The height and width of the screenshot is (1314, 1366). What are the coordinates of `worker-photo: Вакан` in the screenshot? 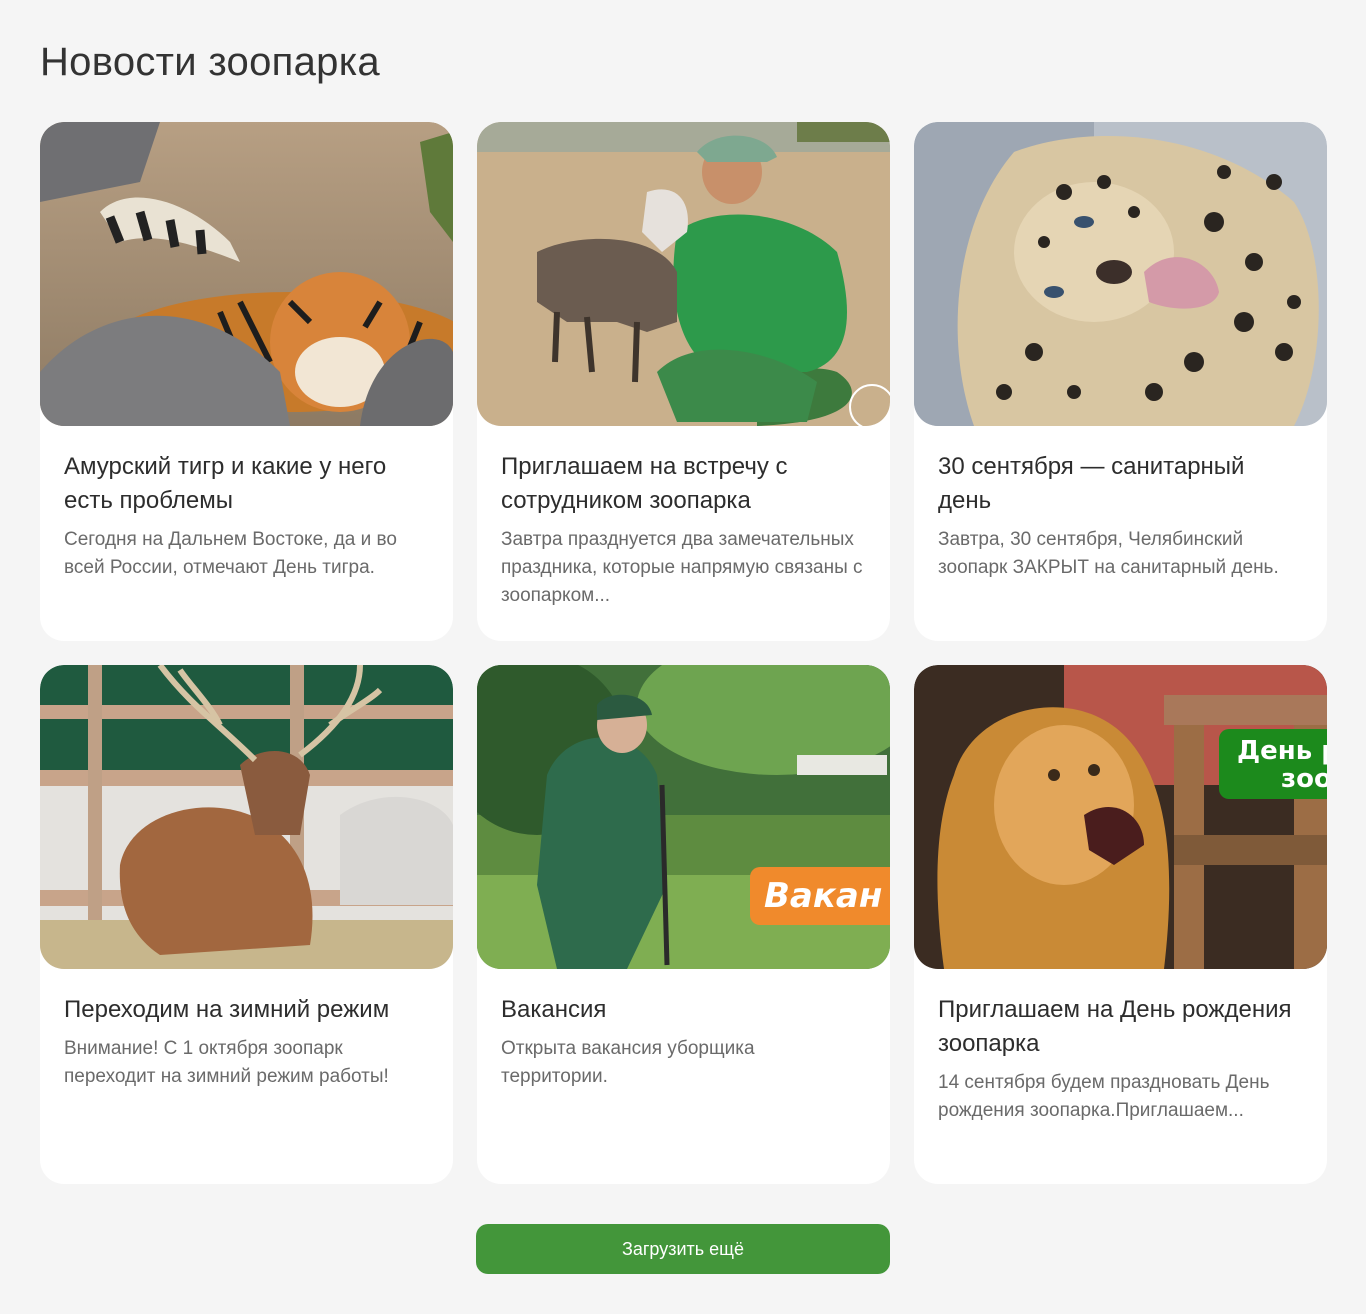 It's located at (683, 817).